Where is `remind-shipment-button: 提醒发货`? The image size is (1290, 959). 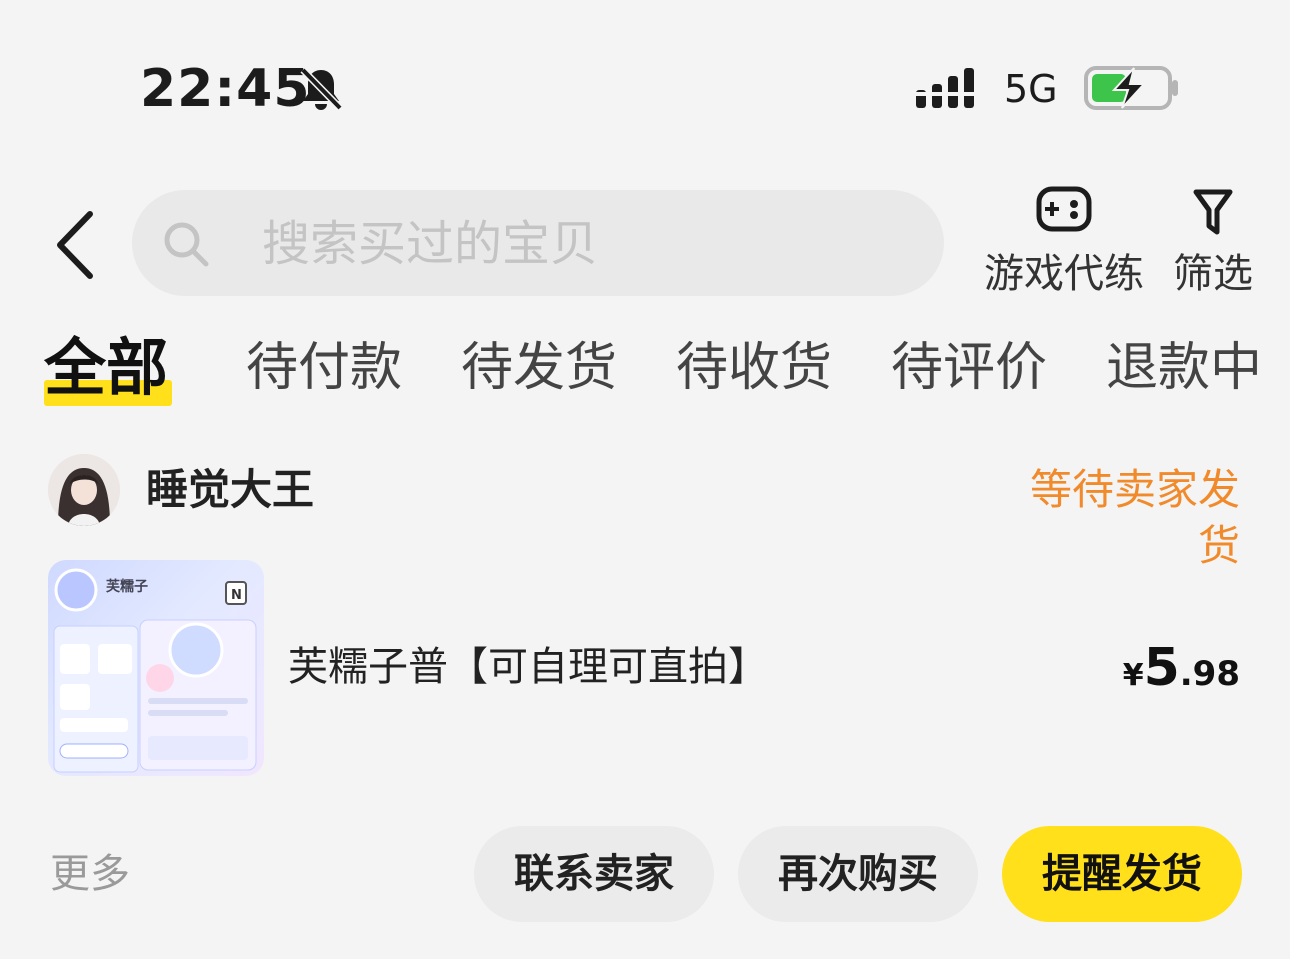 remind-shipment-button: 提醒发货 is located at coordinates (1122, 874).